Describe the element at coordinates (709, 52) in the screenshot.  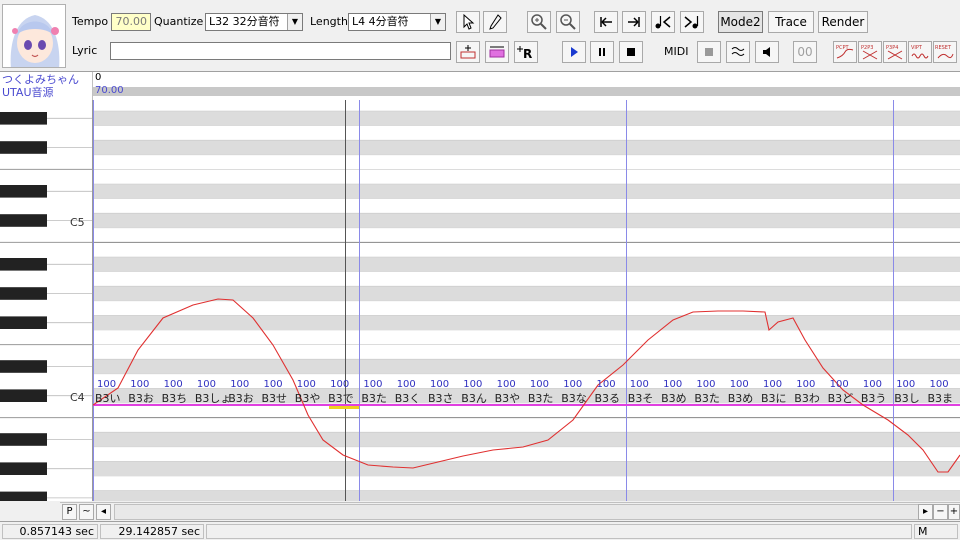
I see `midi-record-button` at that location.